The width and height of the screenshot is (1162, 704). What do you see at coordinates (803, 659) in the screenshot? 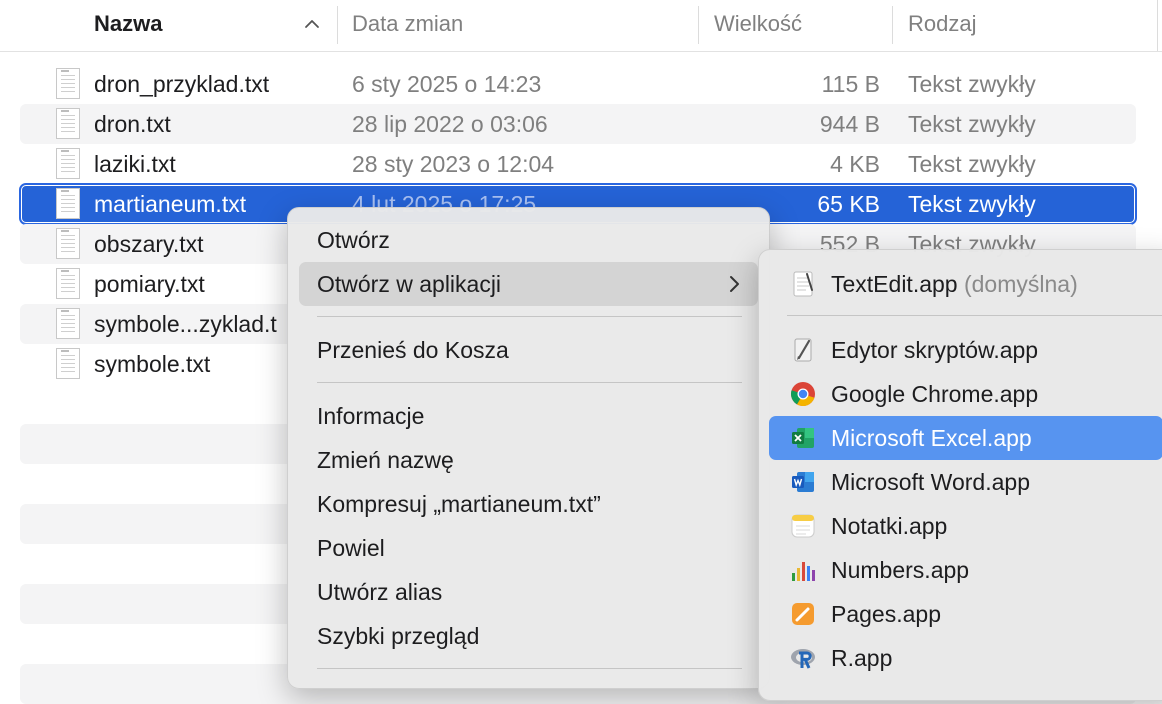
I see `r-icon` at bounding box center [803, 659].